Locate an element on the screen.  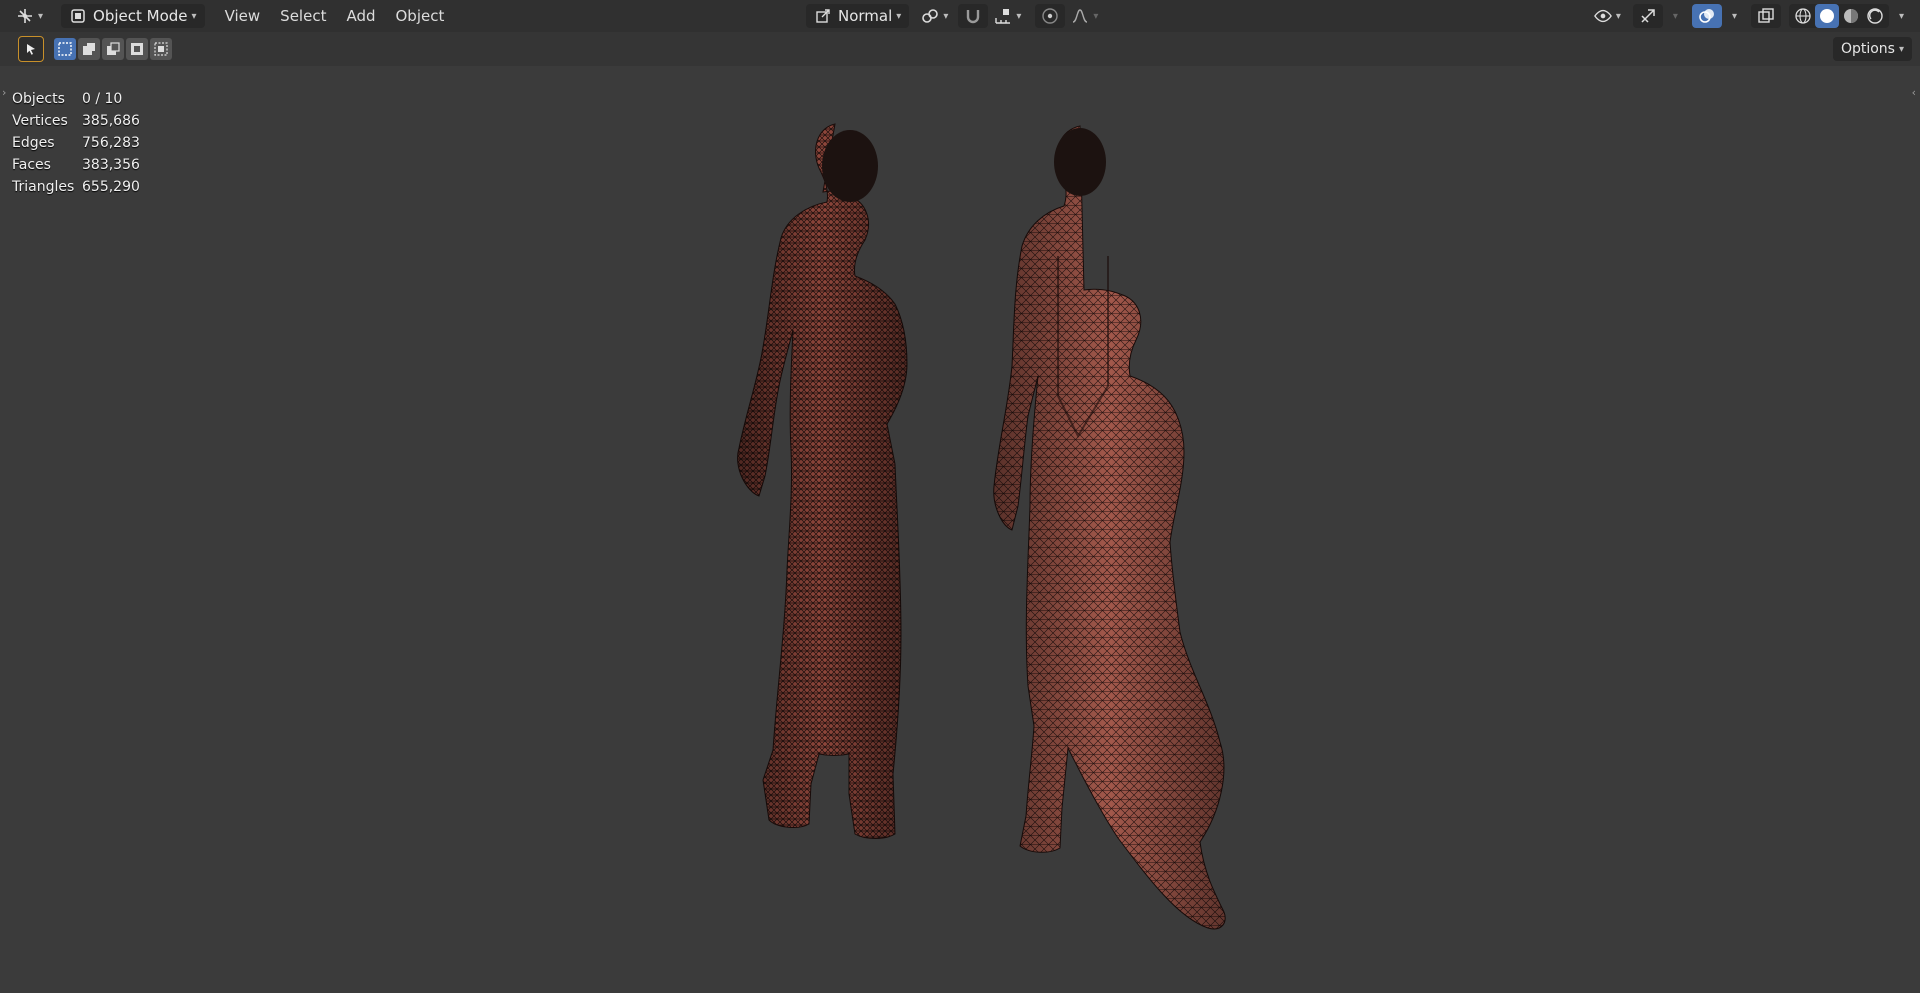
proportional-edit-icon is located at coordinates (1050, 16).